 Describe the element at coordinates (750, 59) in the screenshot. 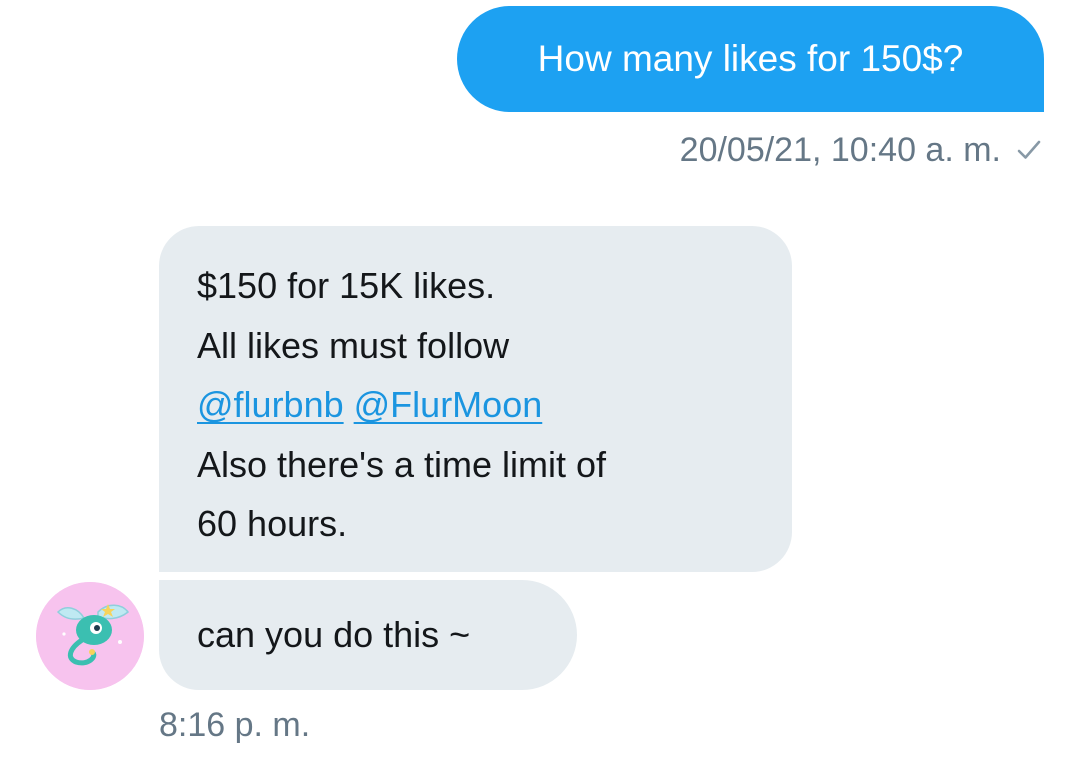

I see `sent-message-bubble: How many likes for 150$?` at that location.